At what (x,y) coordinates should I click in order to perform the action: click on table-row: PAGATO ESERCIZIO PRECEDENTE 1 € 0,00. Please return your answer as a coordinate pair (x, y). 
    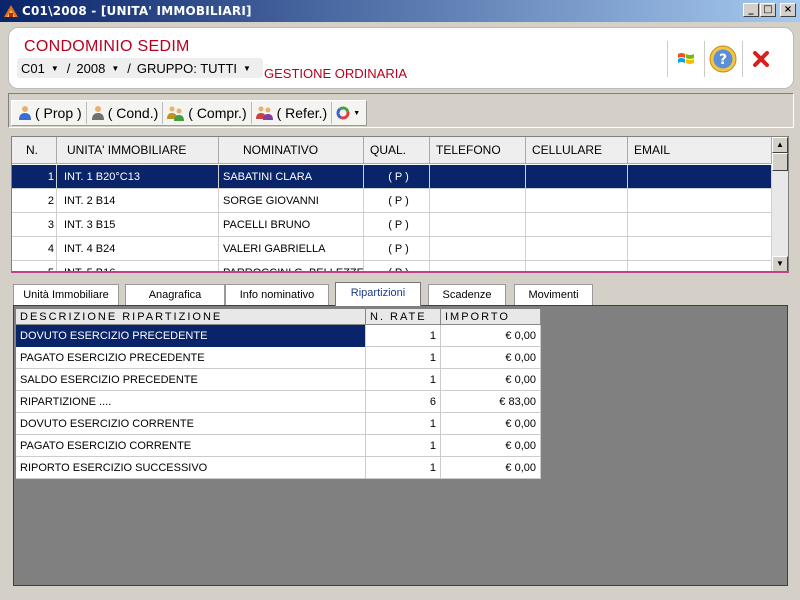
    Looking at the image, I should click on (278, 358).